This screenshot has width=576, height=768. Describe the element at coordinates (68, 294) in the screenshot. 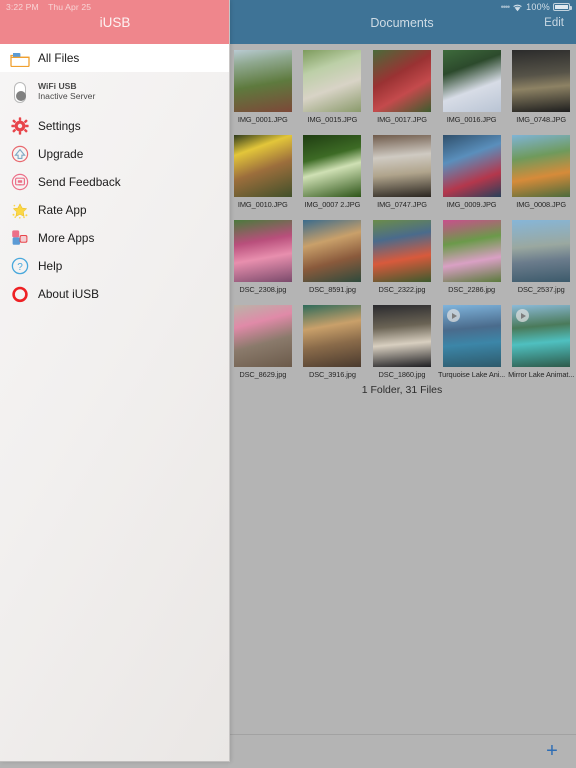

I see `sidebar-item-label: About iUSB` at that location.